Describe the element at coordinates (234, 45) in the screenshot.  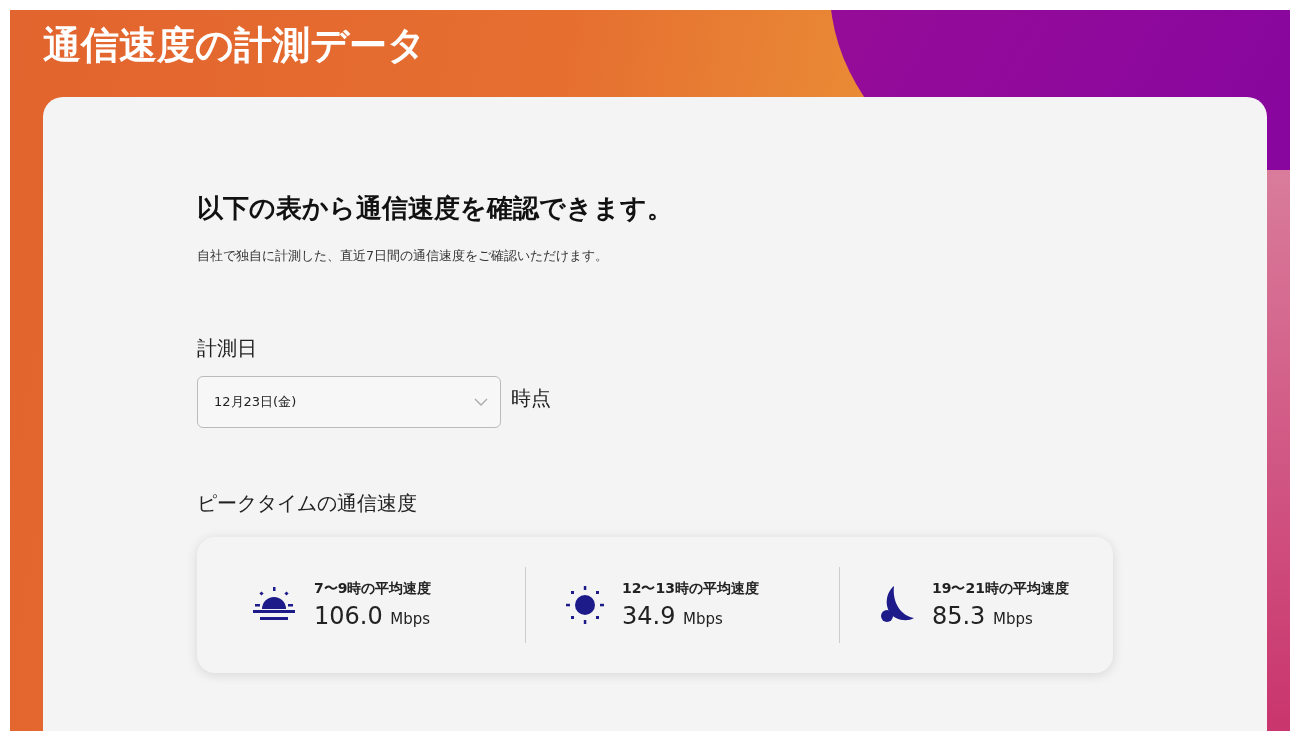
I see `page-title: 通信速度の計測データ` at that location.